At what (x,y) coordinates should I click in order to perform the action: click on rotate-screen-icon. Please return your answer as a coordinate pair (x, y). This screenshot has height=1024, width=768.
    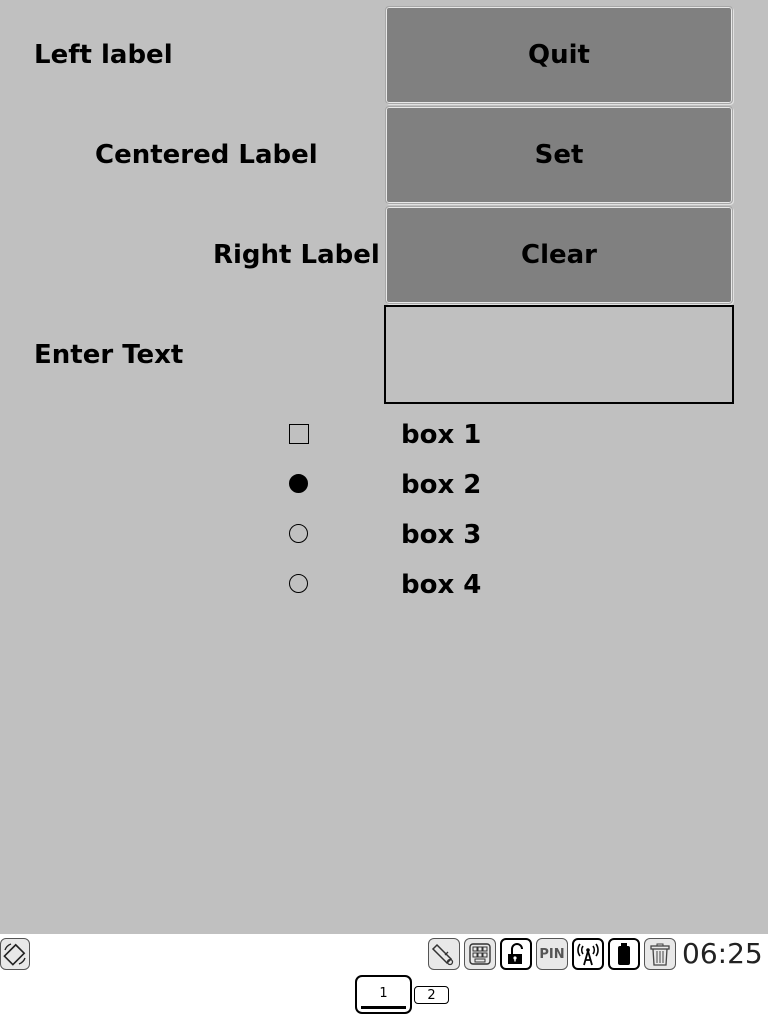
    Looking at the image, I should click on (15, 954).